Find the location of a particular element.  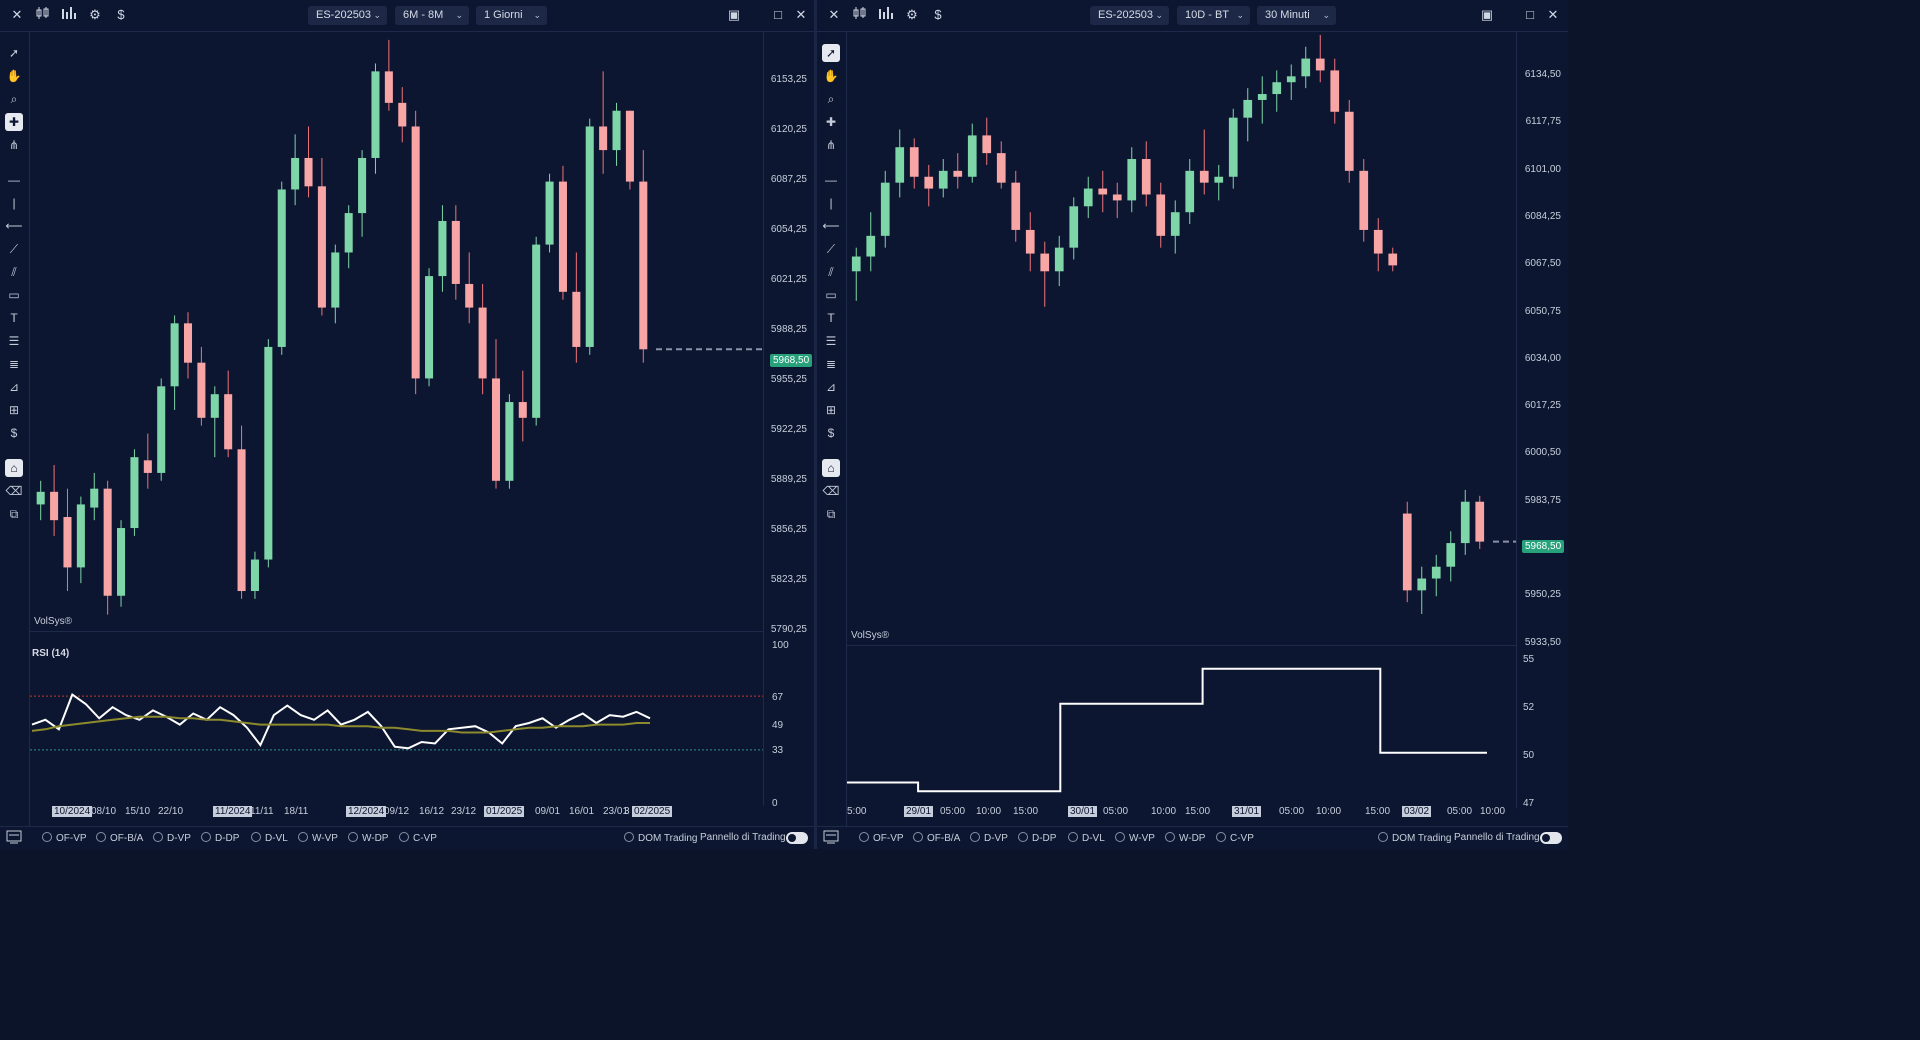

period-dropdown: 10D - BT ⌄ is located at coordinates (1213, 15).